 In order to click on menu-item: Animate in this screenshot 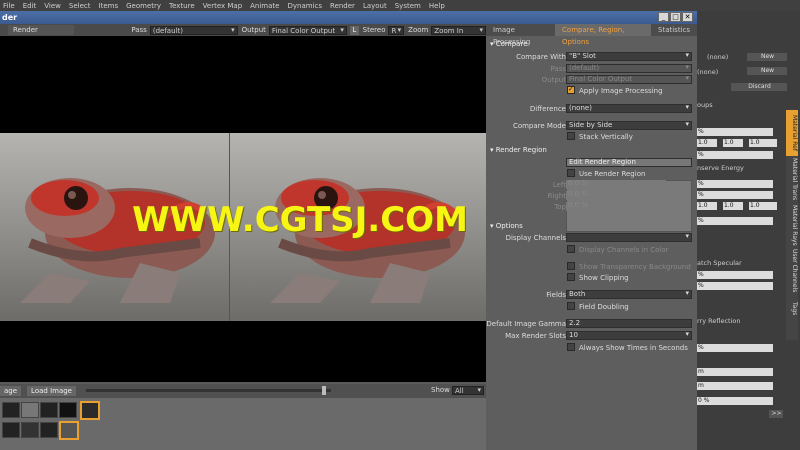, I will do `click(264, 6)`.